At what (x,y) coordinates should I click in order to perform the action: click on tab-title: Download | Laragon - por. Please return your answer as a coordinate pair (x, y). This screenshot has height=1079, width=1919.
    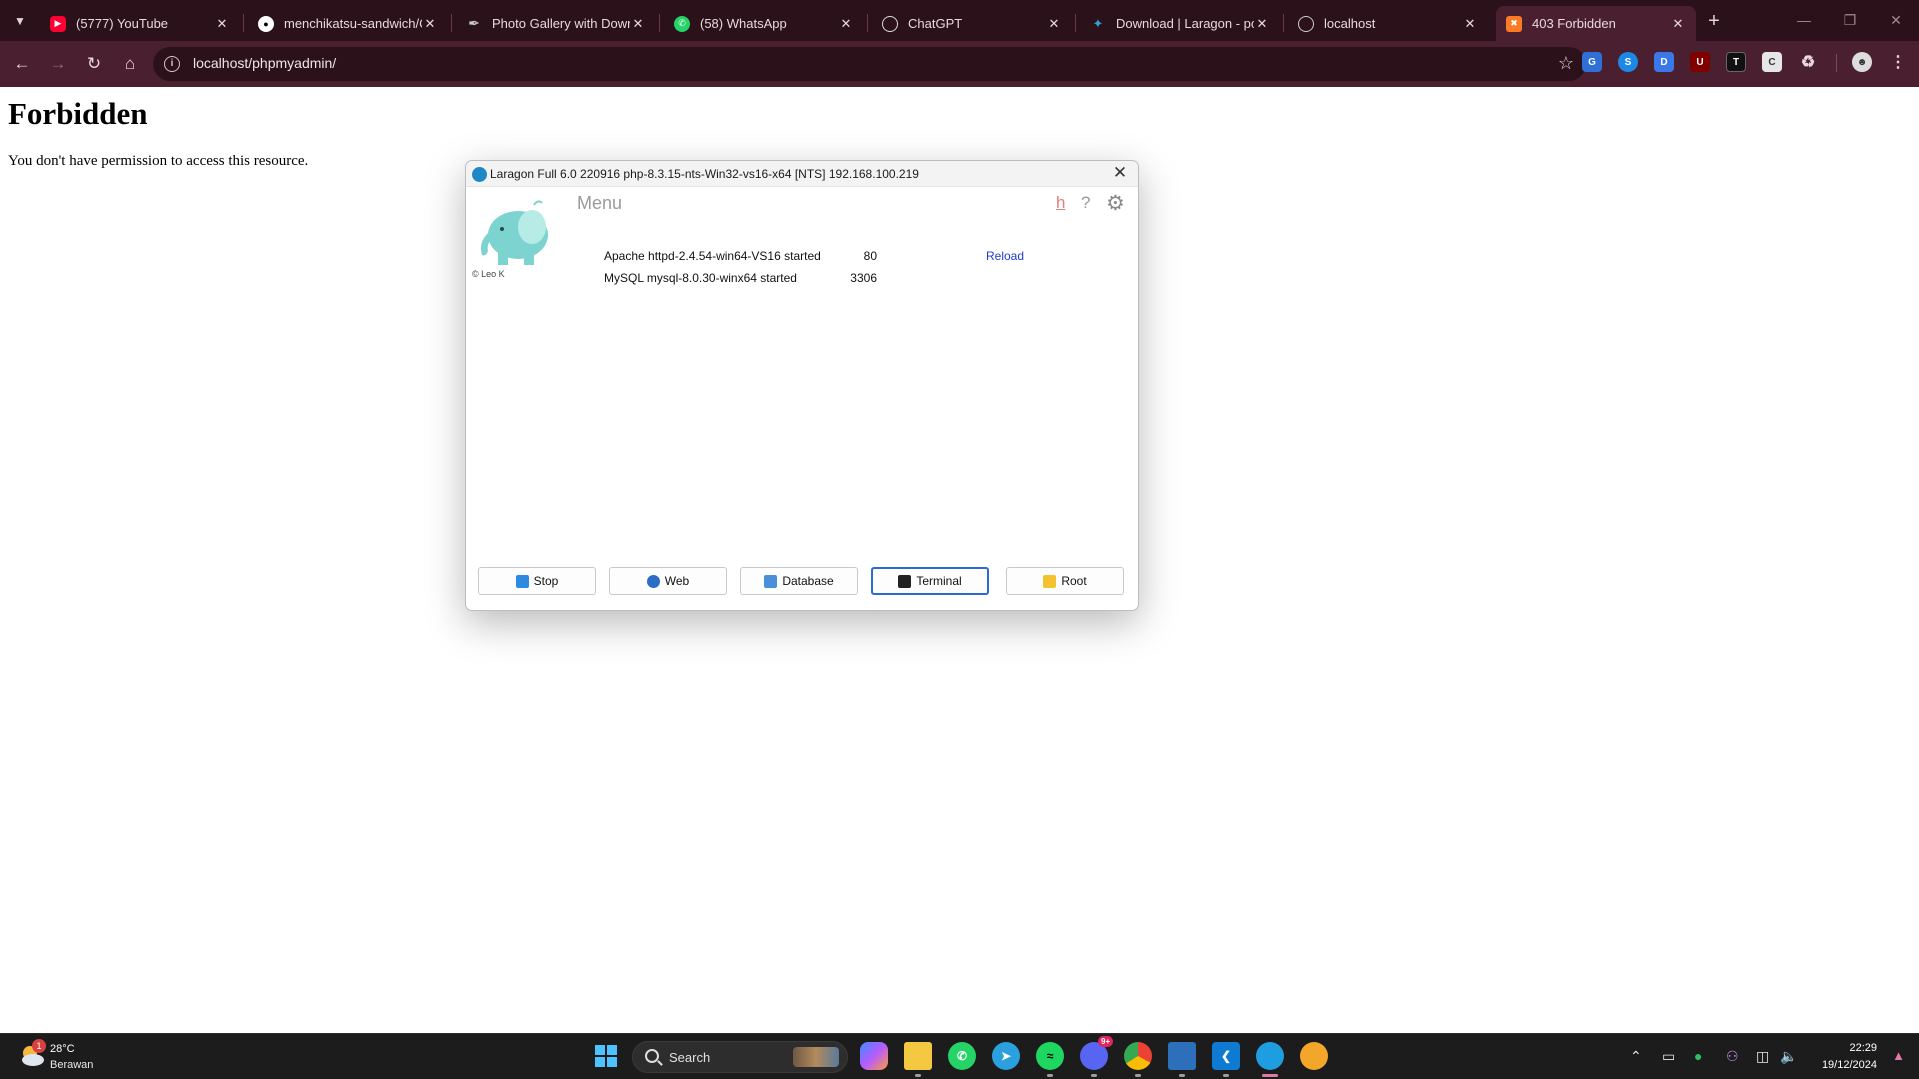
    Looking at the image, I should click on (1185, 23).